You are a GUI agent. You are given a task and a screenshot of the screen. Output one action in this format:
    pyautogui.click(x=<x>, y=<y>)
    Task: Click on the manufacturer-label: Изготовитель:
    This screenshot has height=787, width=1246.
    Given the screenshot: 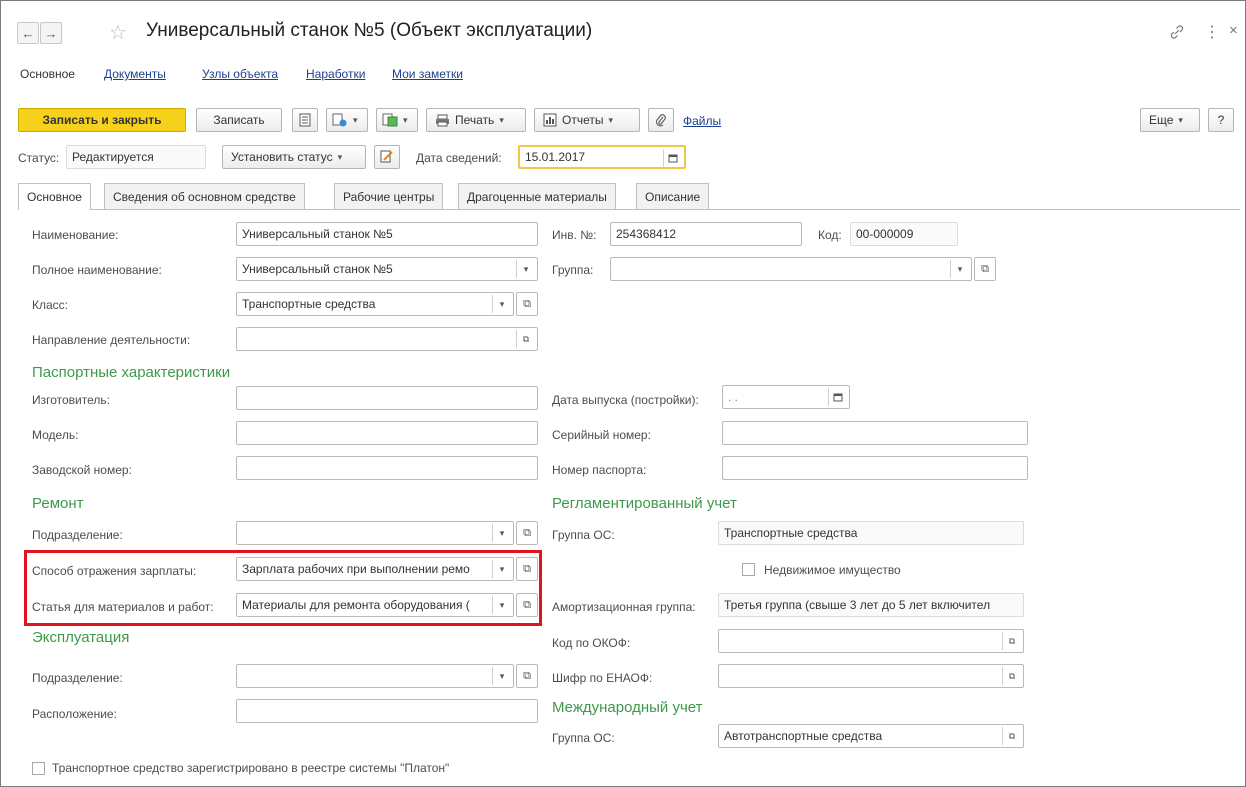 What is the action you would take?
    pyautogui.click(x=71, y=400)
    